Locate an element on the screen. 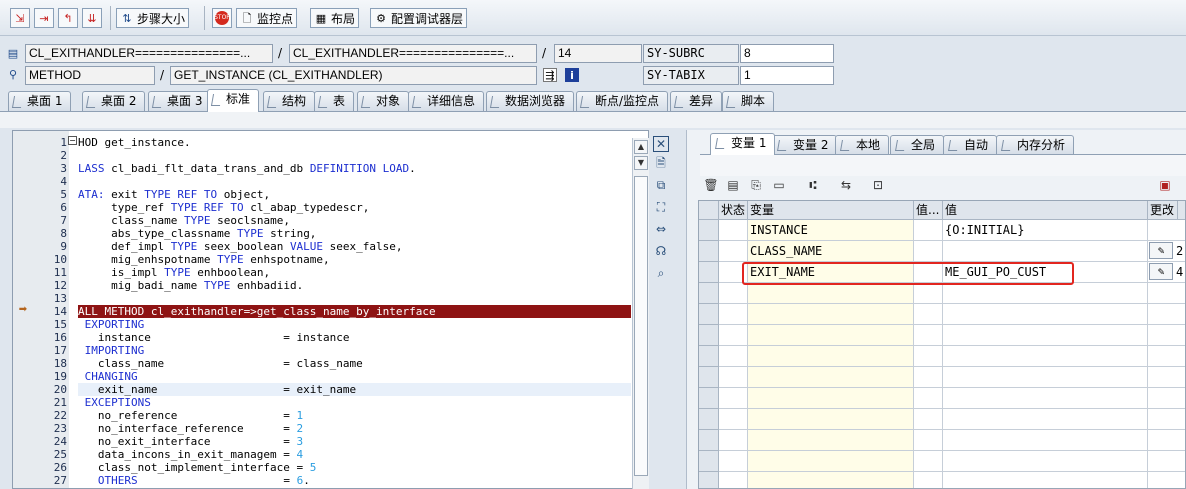 The image size is (1186, 489). code-line: EXPORTING is located at coordinates (354, 324).